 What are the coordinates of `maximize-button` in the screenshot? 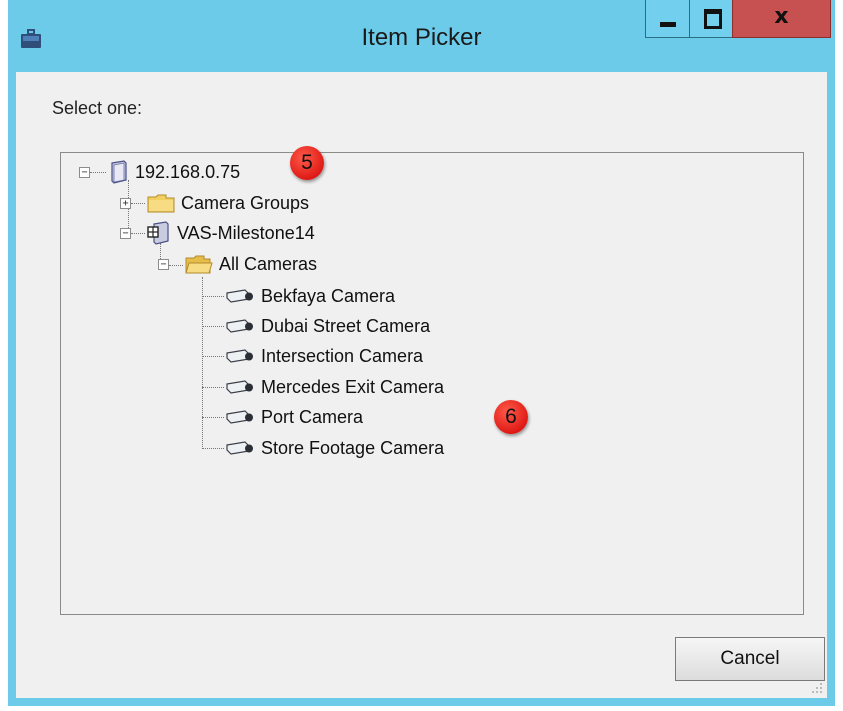 It's located at (711, 19).